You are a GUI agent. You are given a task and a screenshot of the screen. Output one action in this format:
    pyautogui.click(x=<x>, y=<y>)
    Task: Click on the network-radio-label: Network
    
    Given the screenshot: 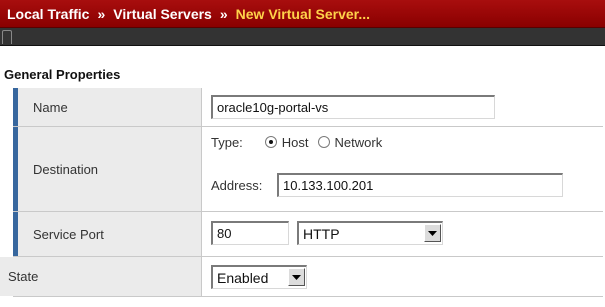 What is the action you would take?
    pyautogui.click(x=359, y=142)
    